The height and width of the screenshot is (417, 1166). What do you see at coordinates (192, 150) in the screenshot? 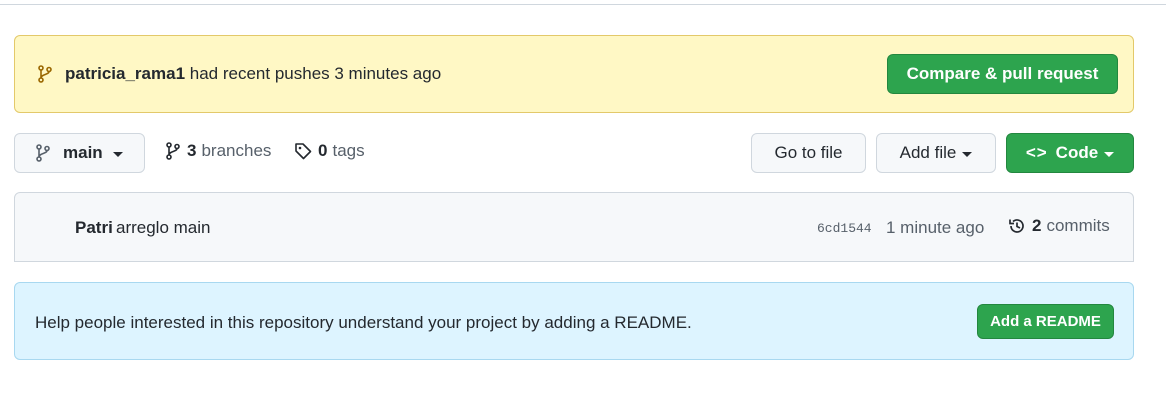
I see `branches-count: 3` at bounding box center [192, 150].